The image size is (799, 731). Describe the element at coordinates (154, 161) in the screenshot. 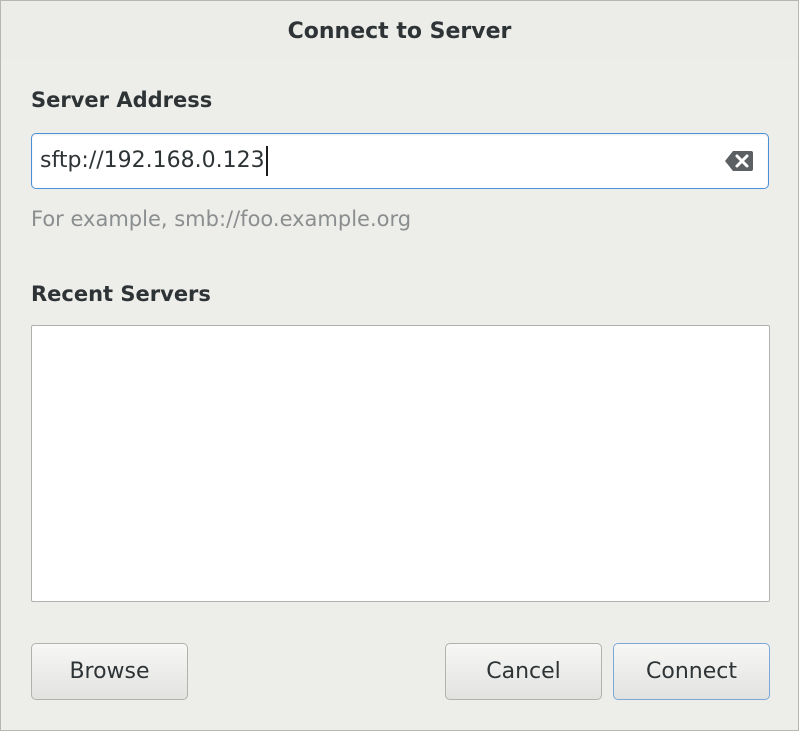

I see `server-address-value: sftp://192.168.0.123` at that location.